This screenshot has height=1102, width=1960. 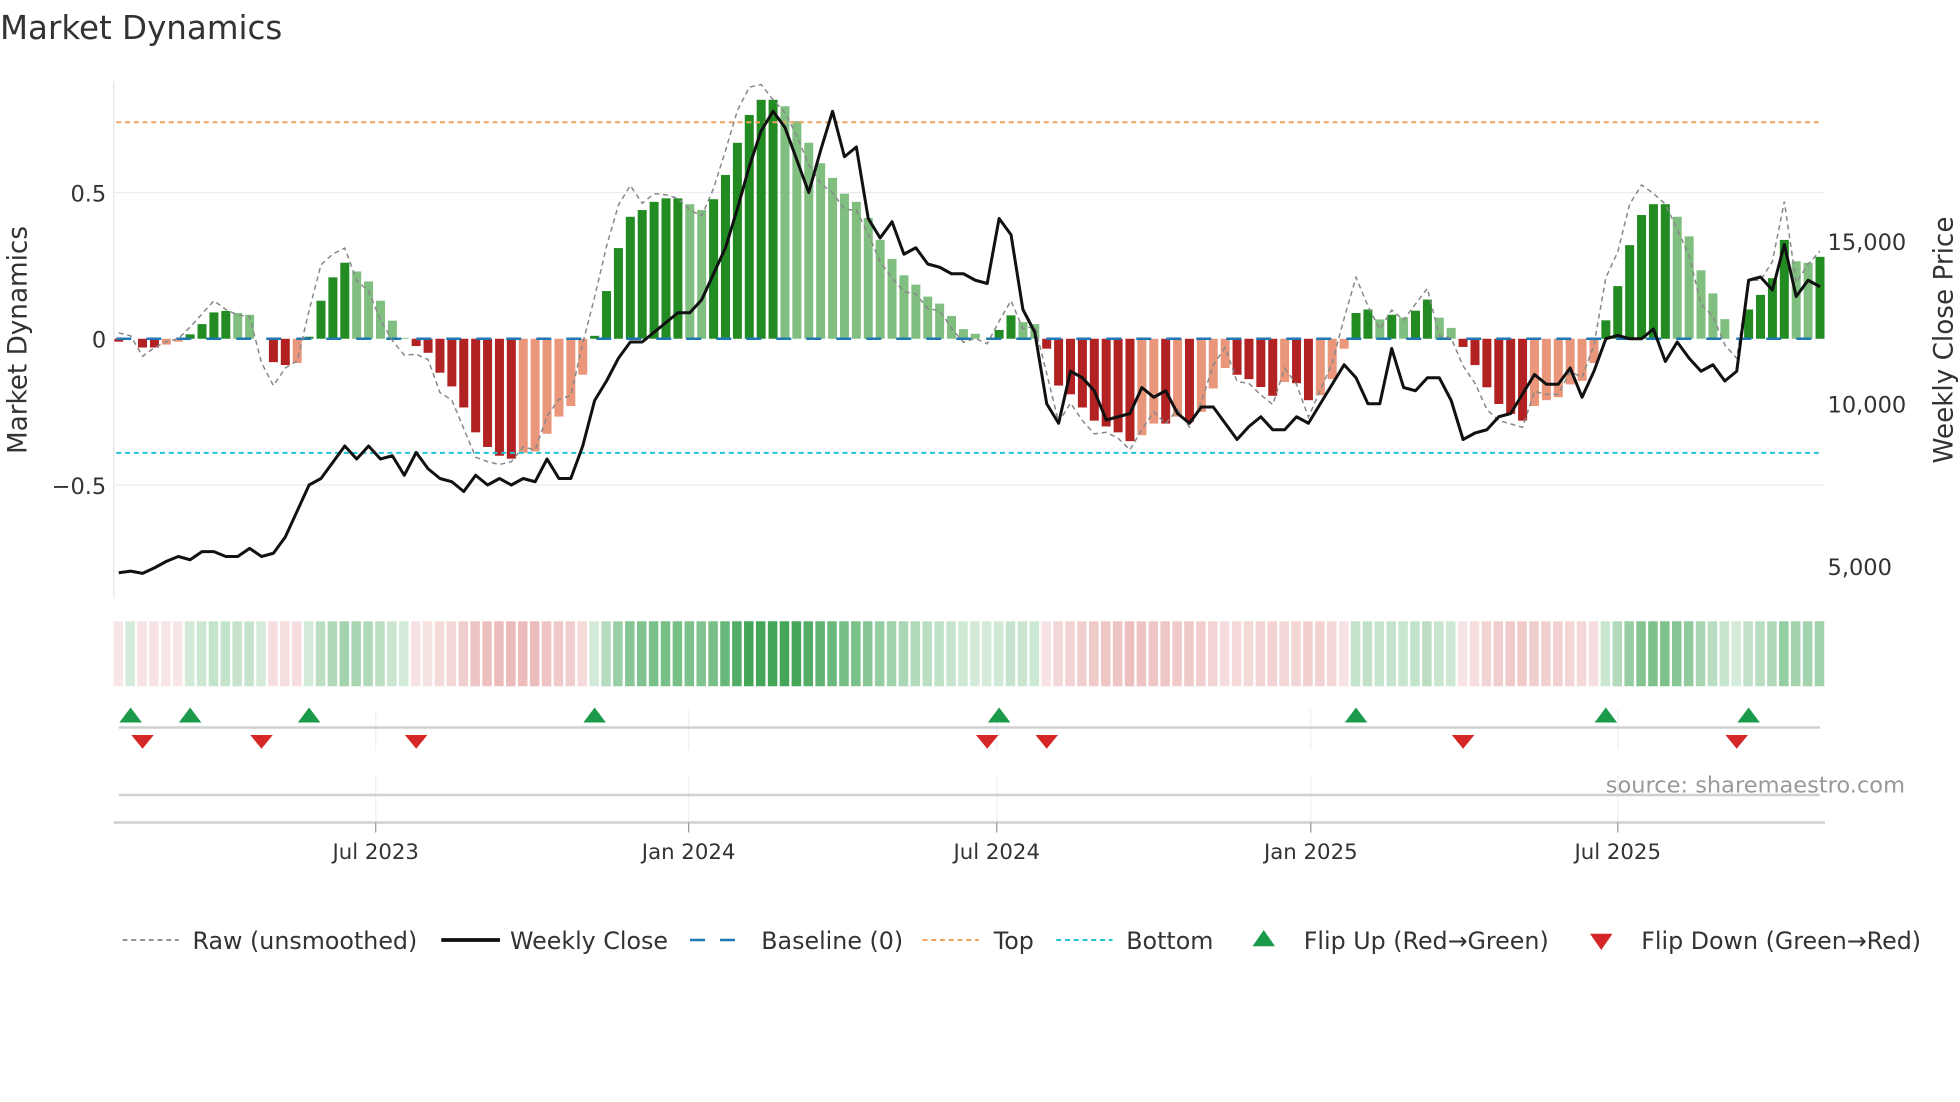 What do you see at coordinates (969, 654) in the screenshot?
I see `heat-strip` at bounding box center [969, 654].